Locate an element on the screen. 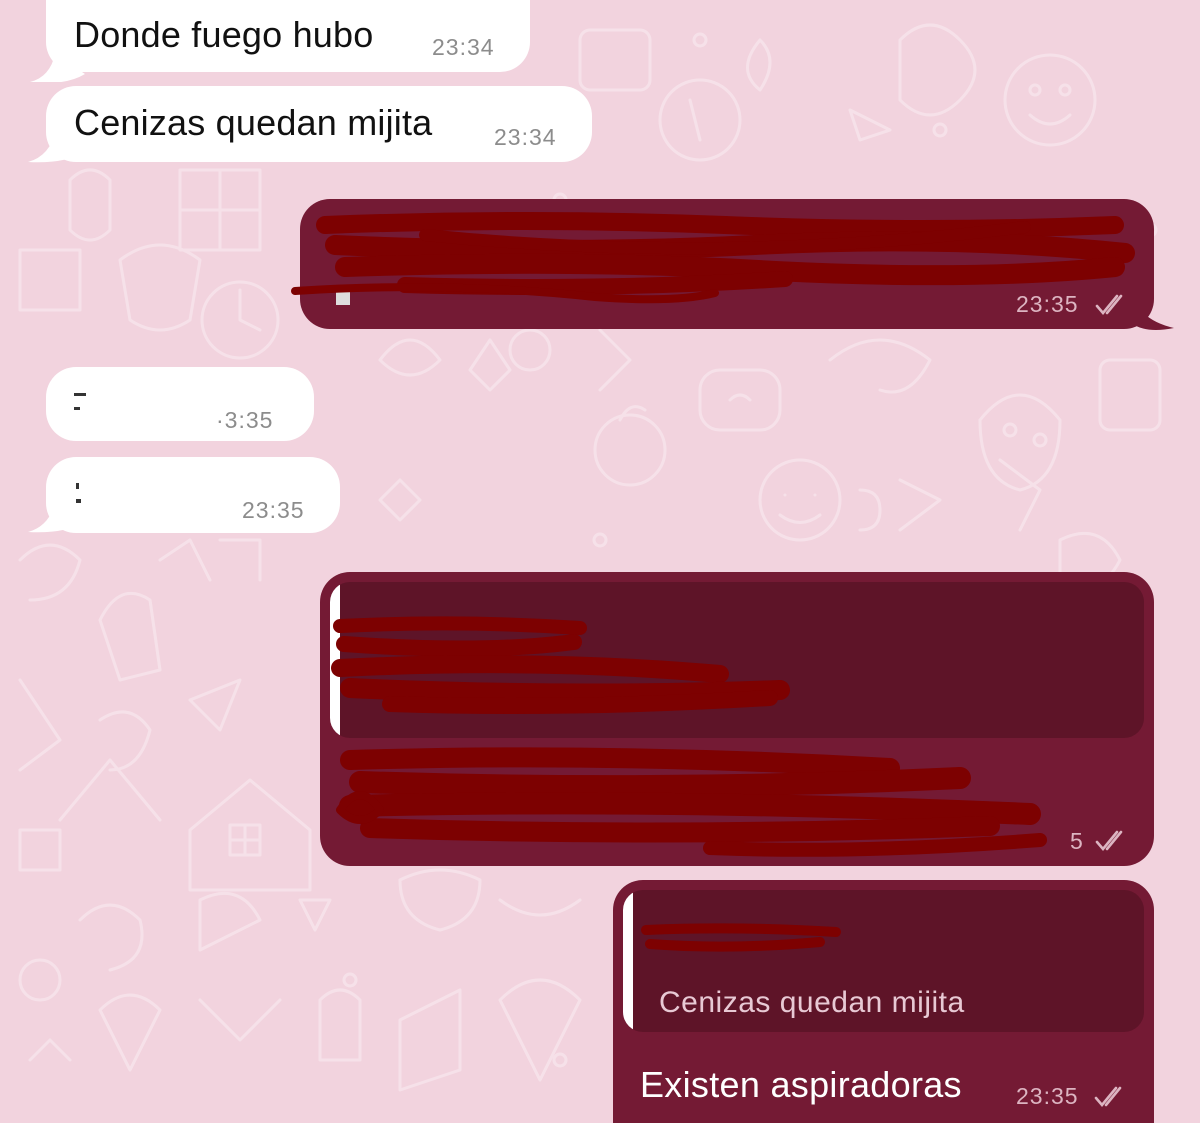 Image resolution: width=1200 pixels, height=1123 pixels. incoming-message: 23:35 is located at coordinates (193, 495).